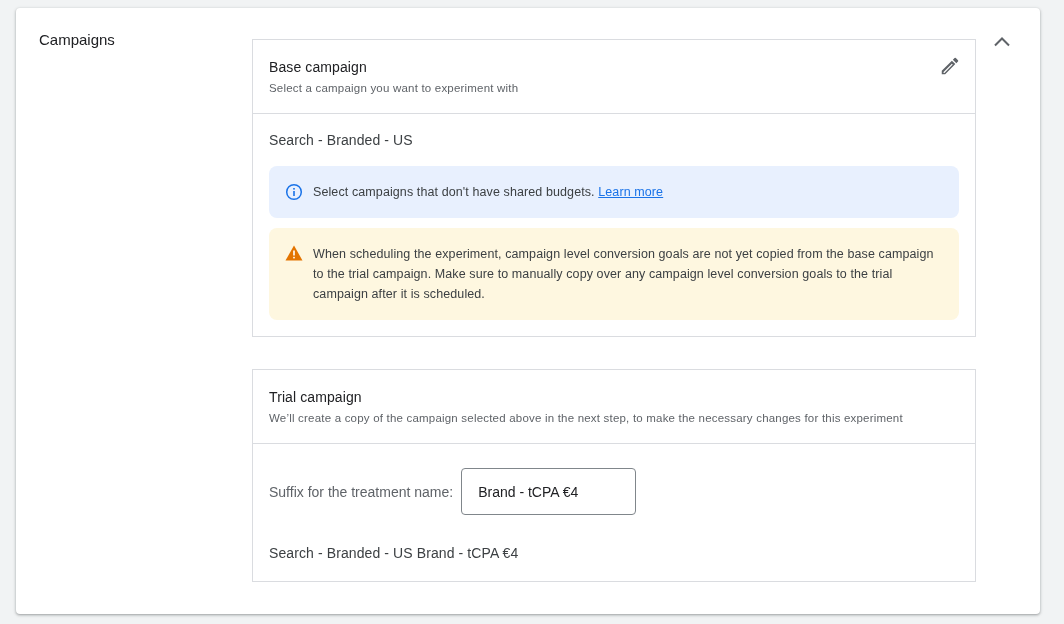  I want to click on warning-icon, so click(294, 253).